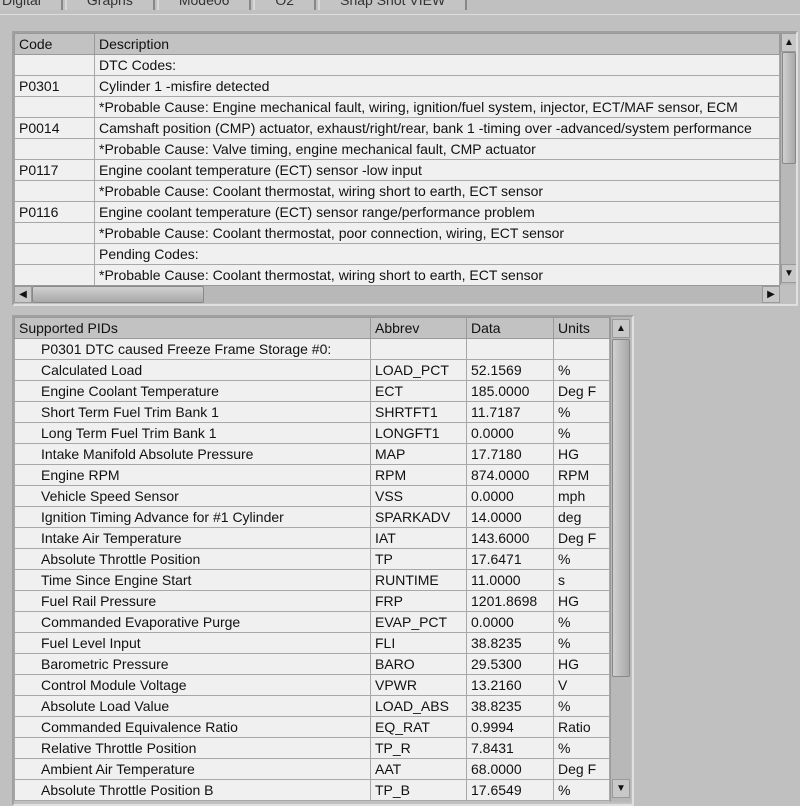 This screenshot has width=800, height=806. I want to click on table-row: Barometric Pressure BARO 29.5300 HG, so click(312, 664).